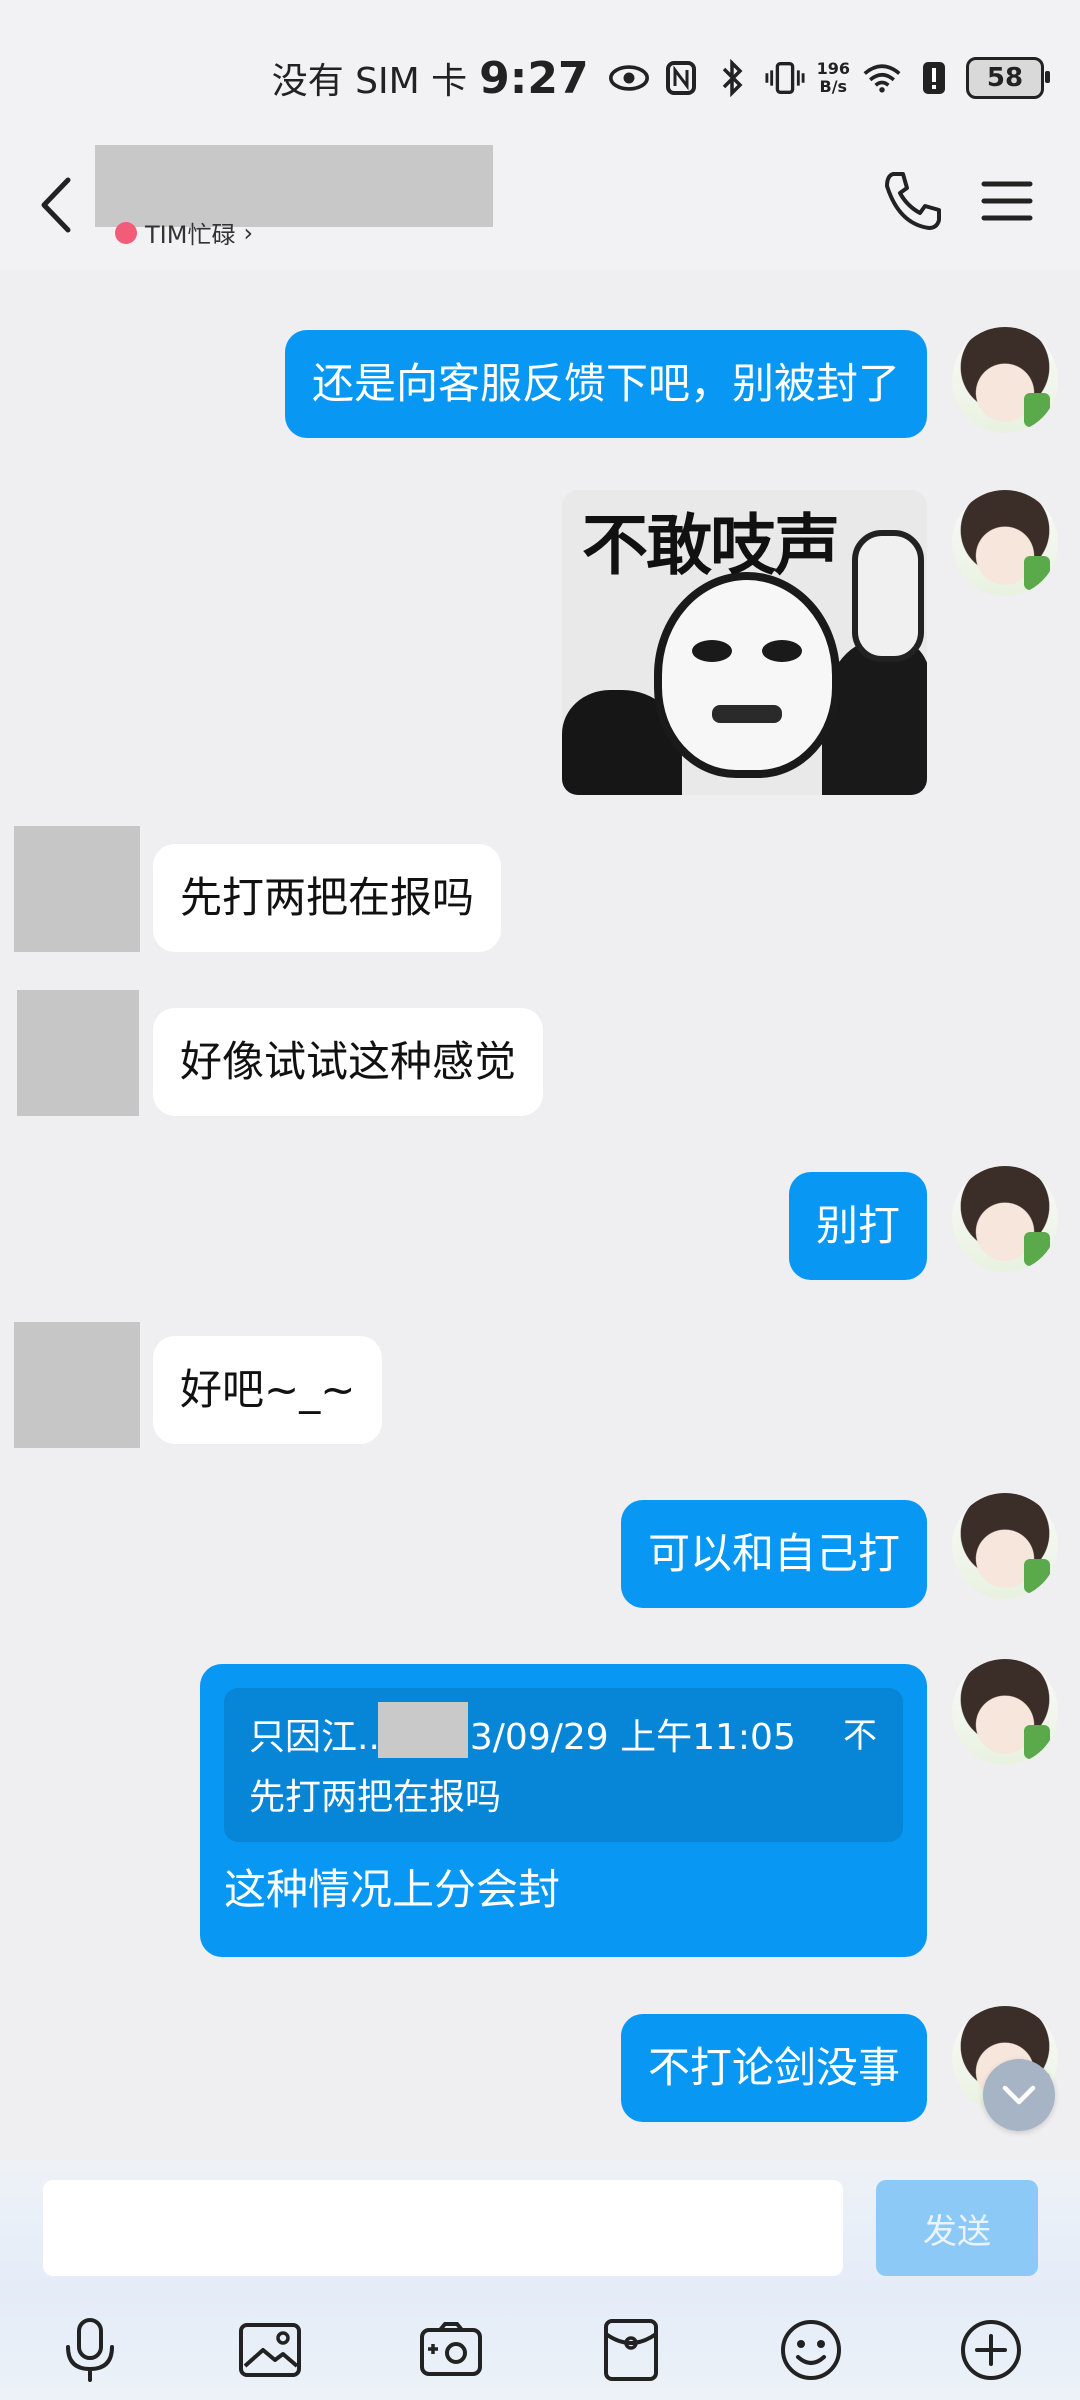  Describe the element at coordinates (833, 86) in the screenshot. I see `net-speed-unit: B/s` at that location.